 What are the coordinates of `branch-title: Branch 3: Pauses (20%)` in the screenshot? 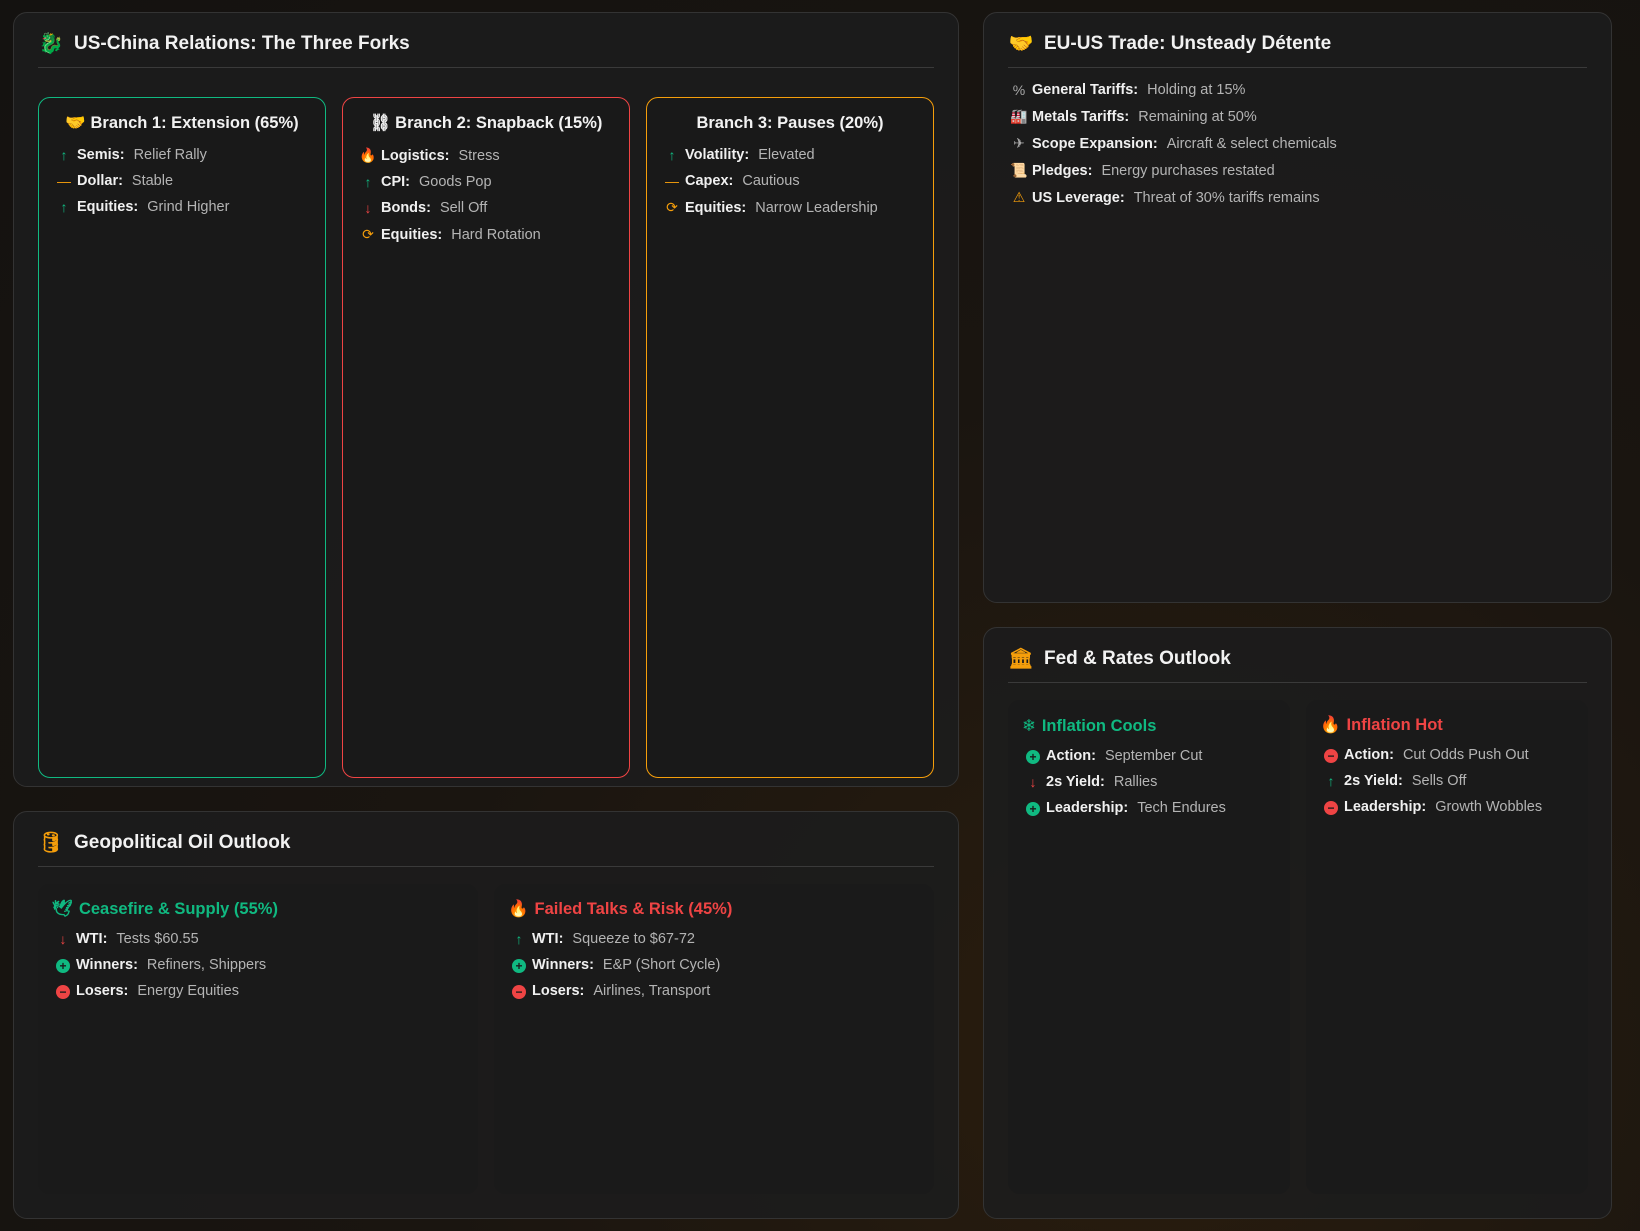 It's located at (790, 123).